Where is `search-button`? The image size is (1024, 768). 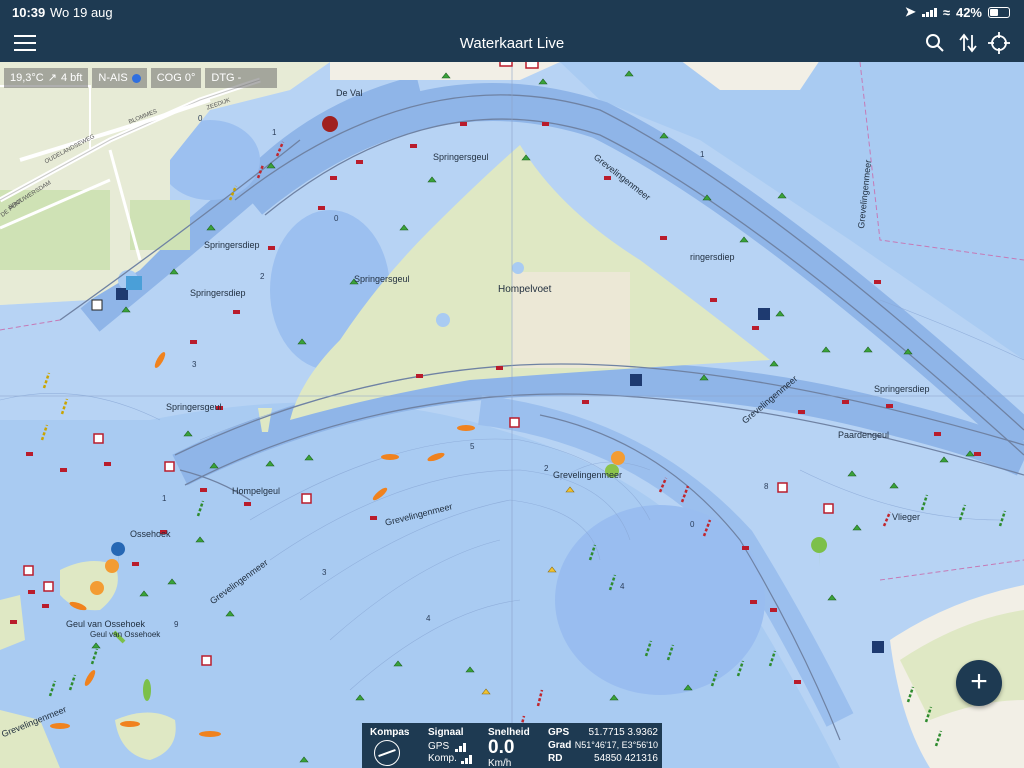
search-button is located at coordinates (935, 43).